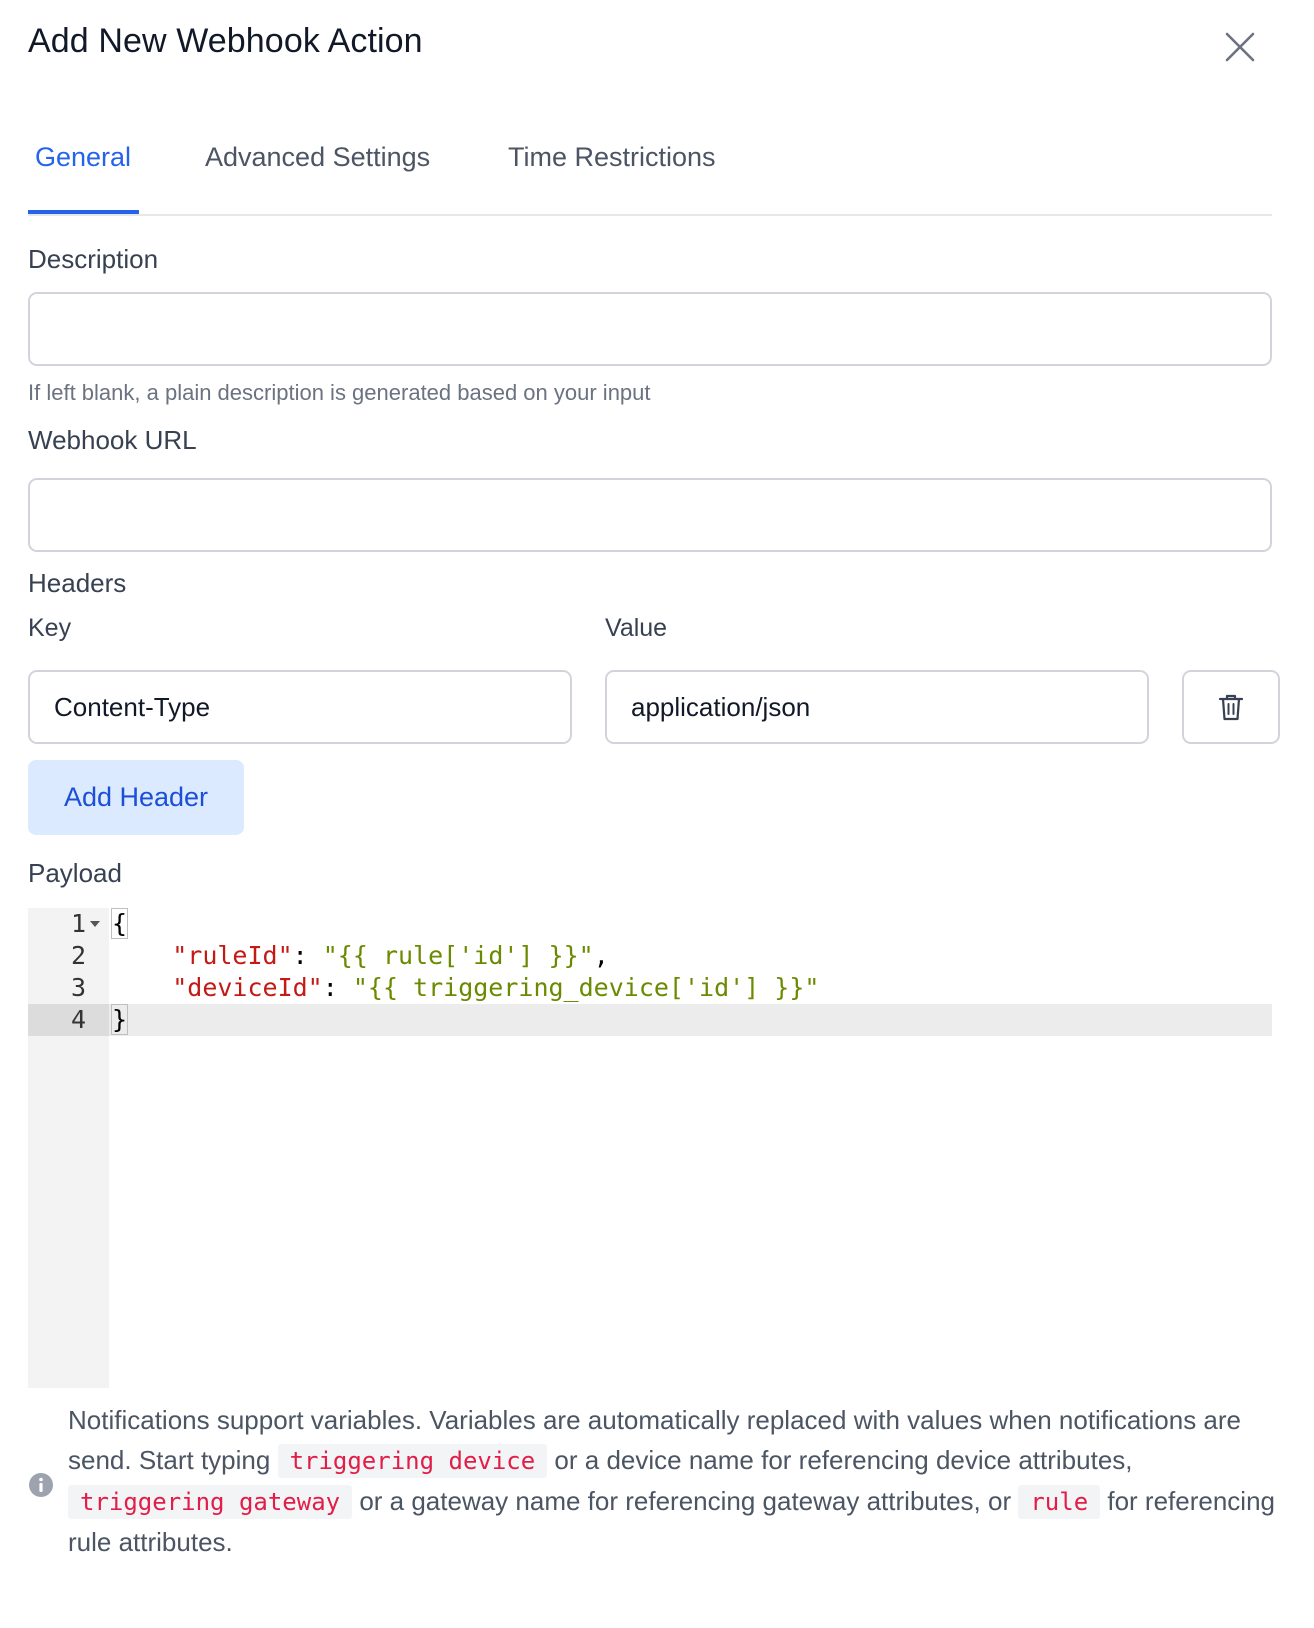 The height and width of the screenshot is (1628, 1314). Describe the element at coordinates (601, 955) in the screenshot. I see `code-comma: ,` at that location.